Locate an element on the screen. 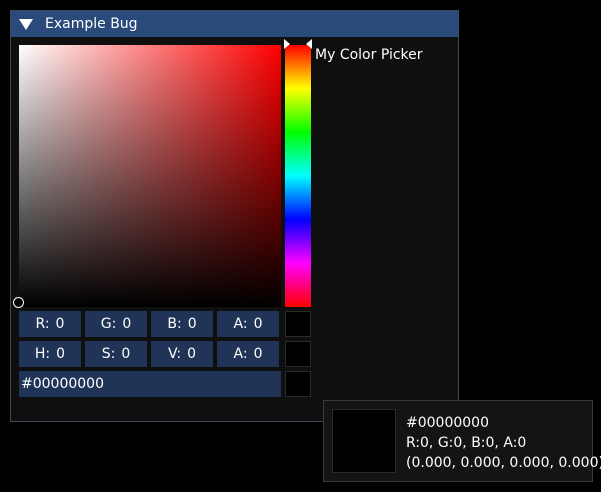 Image resolution: width=601 pixels, height=492 pixels. field-label: B: is located at coordinates (174, 324).